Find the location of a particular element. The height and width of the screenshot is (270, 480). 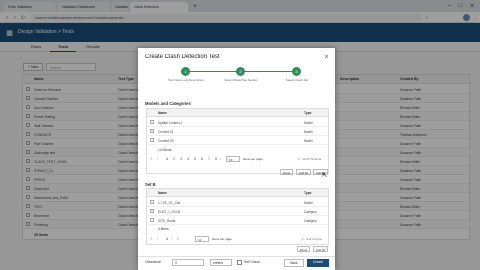

set-a-range: 1 - 10 of 73 items is located at coordinates (310, 159).